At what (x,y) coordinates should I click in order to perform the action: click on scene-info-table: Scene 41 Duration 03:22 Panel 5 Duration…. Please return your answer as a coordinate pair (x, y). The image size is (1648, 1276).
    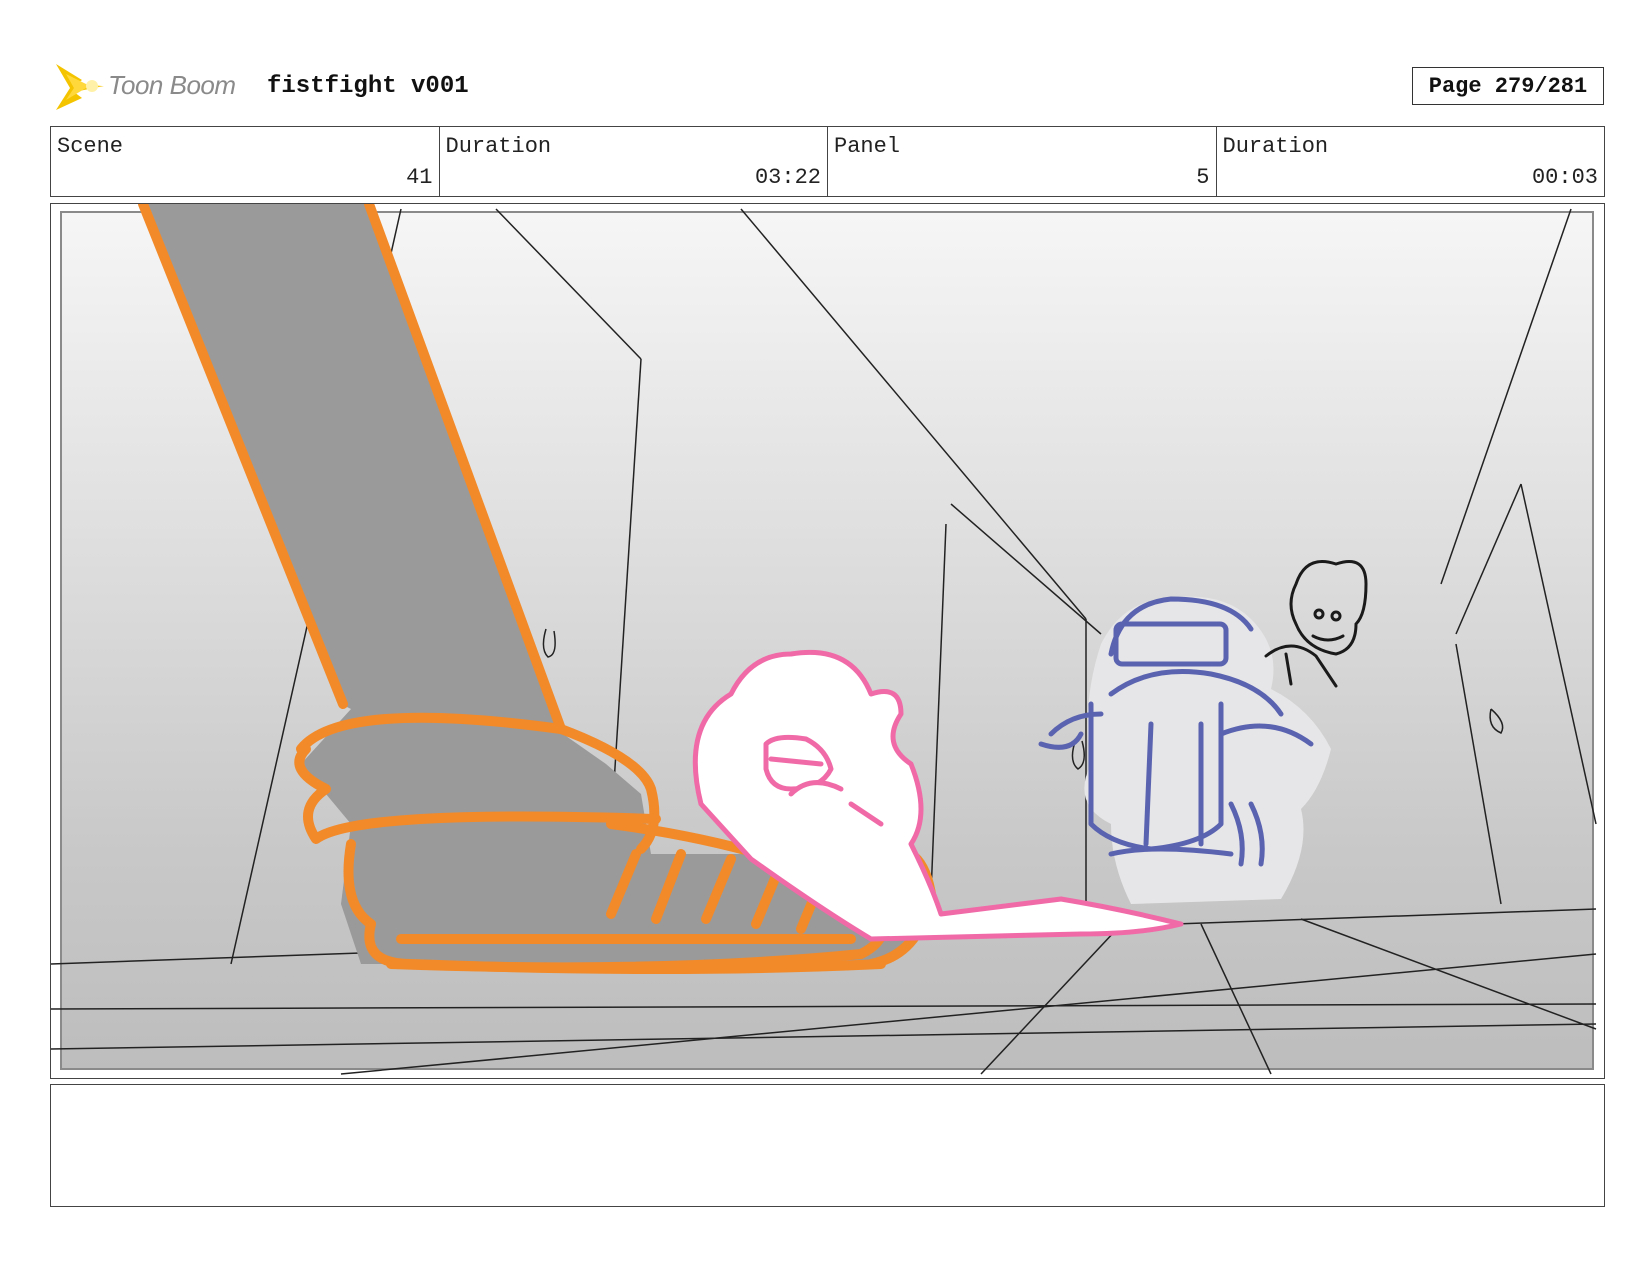
    Looking at the image, I should click on (827, 161).